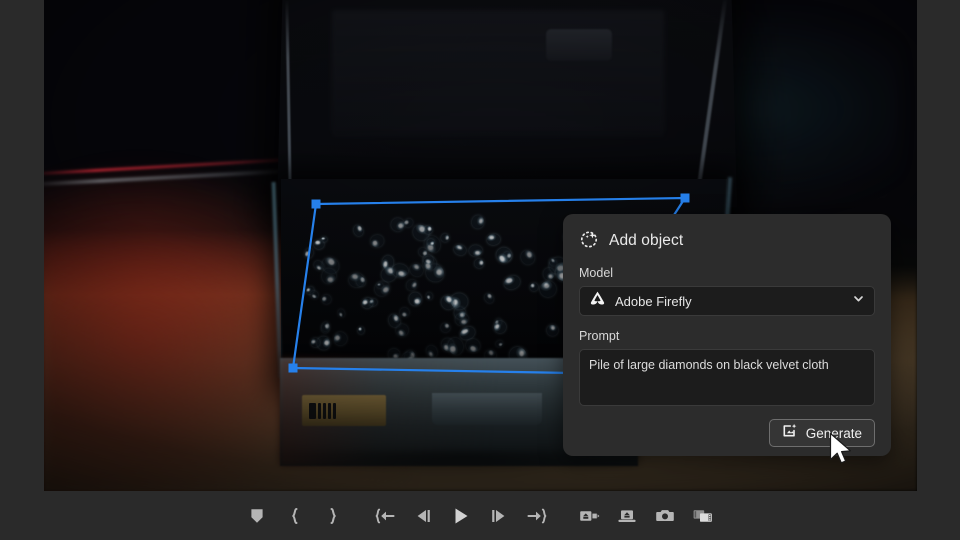 Image resolution: width=960 pixels, height=540 pixels. I want to click on skip-to-start-icon, so click(385, 515).